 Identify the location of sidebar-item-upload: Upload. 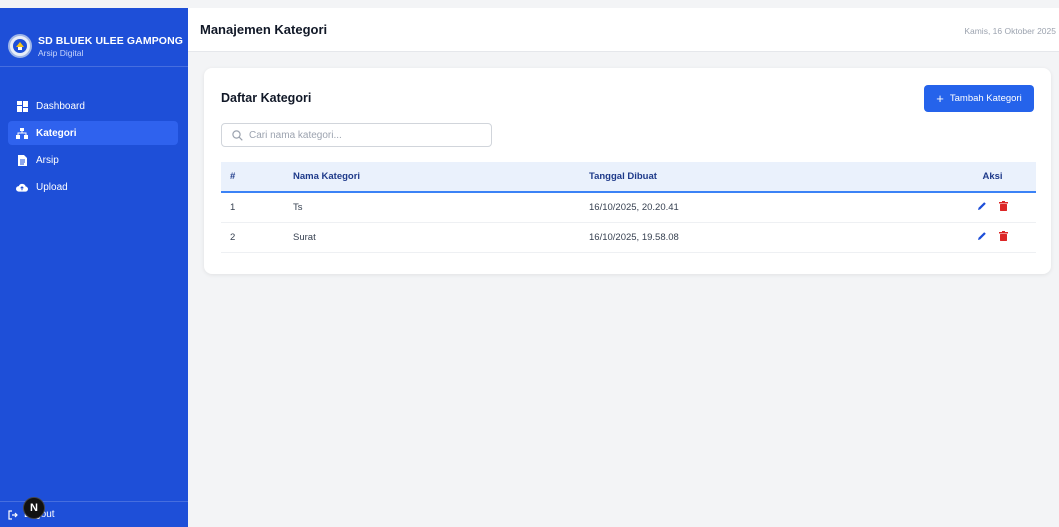
(93, 187).